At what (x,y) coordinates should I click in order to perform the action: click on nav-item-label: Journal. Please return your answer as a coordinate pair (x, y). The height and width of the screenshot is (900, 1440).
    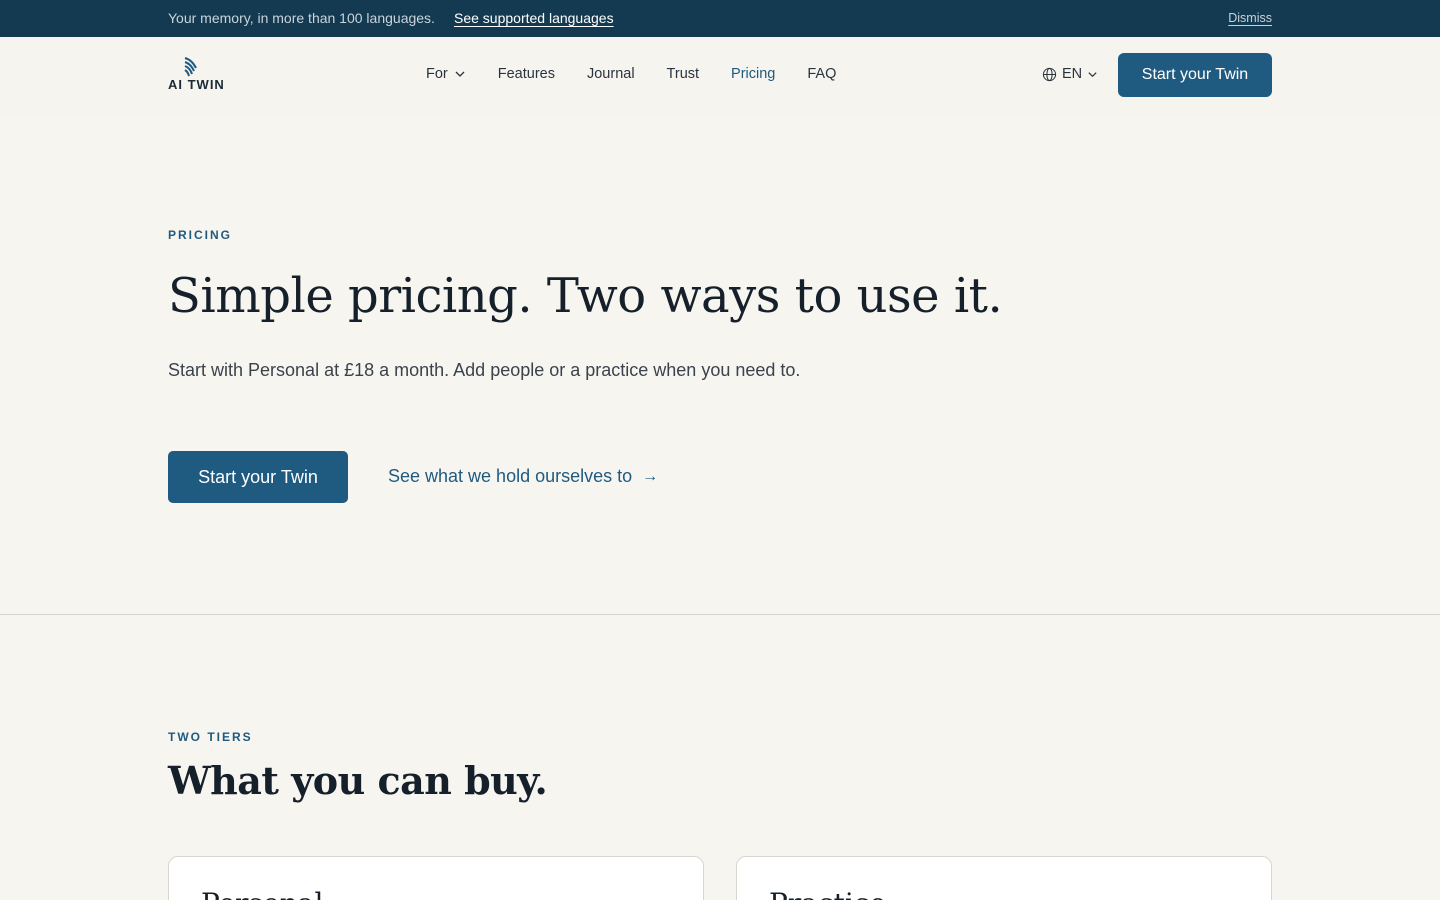
    Looking at the image, I should click on (610, 74).